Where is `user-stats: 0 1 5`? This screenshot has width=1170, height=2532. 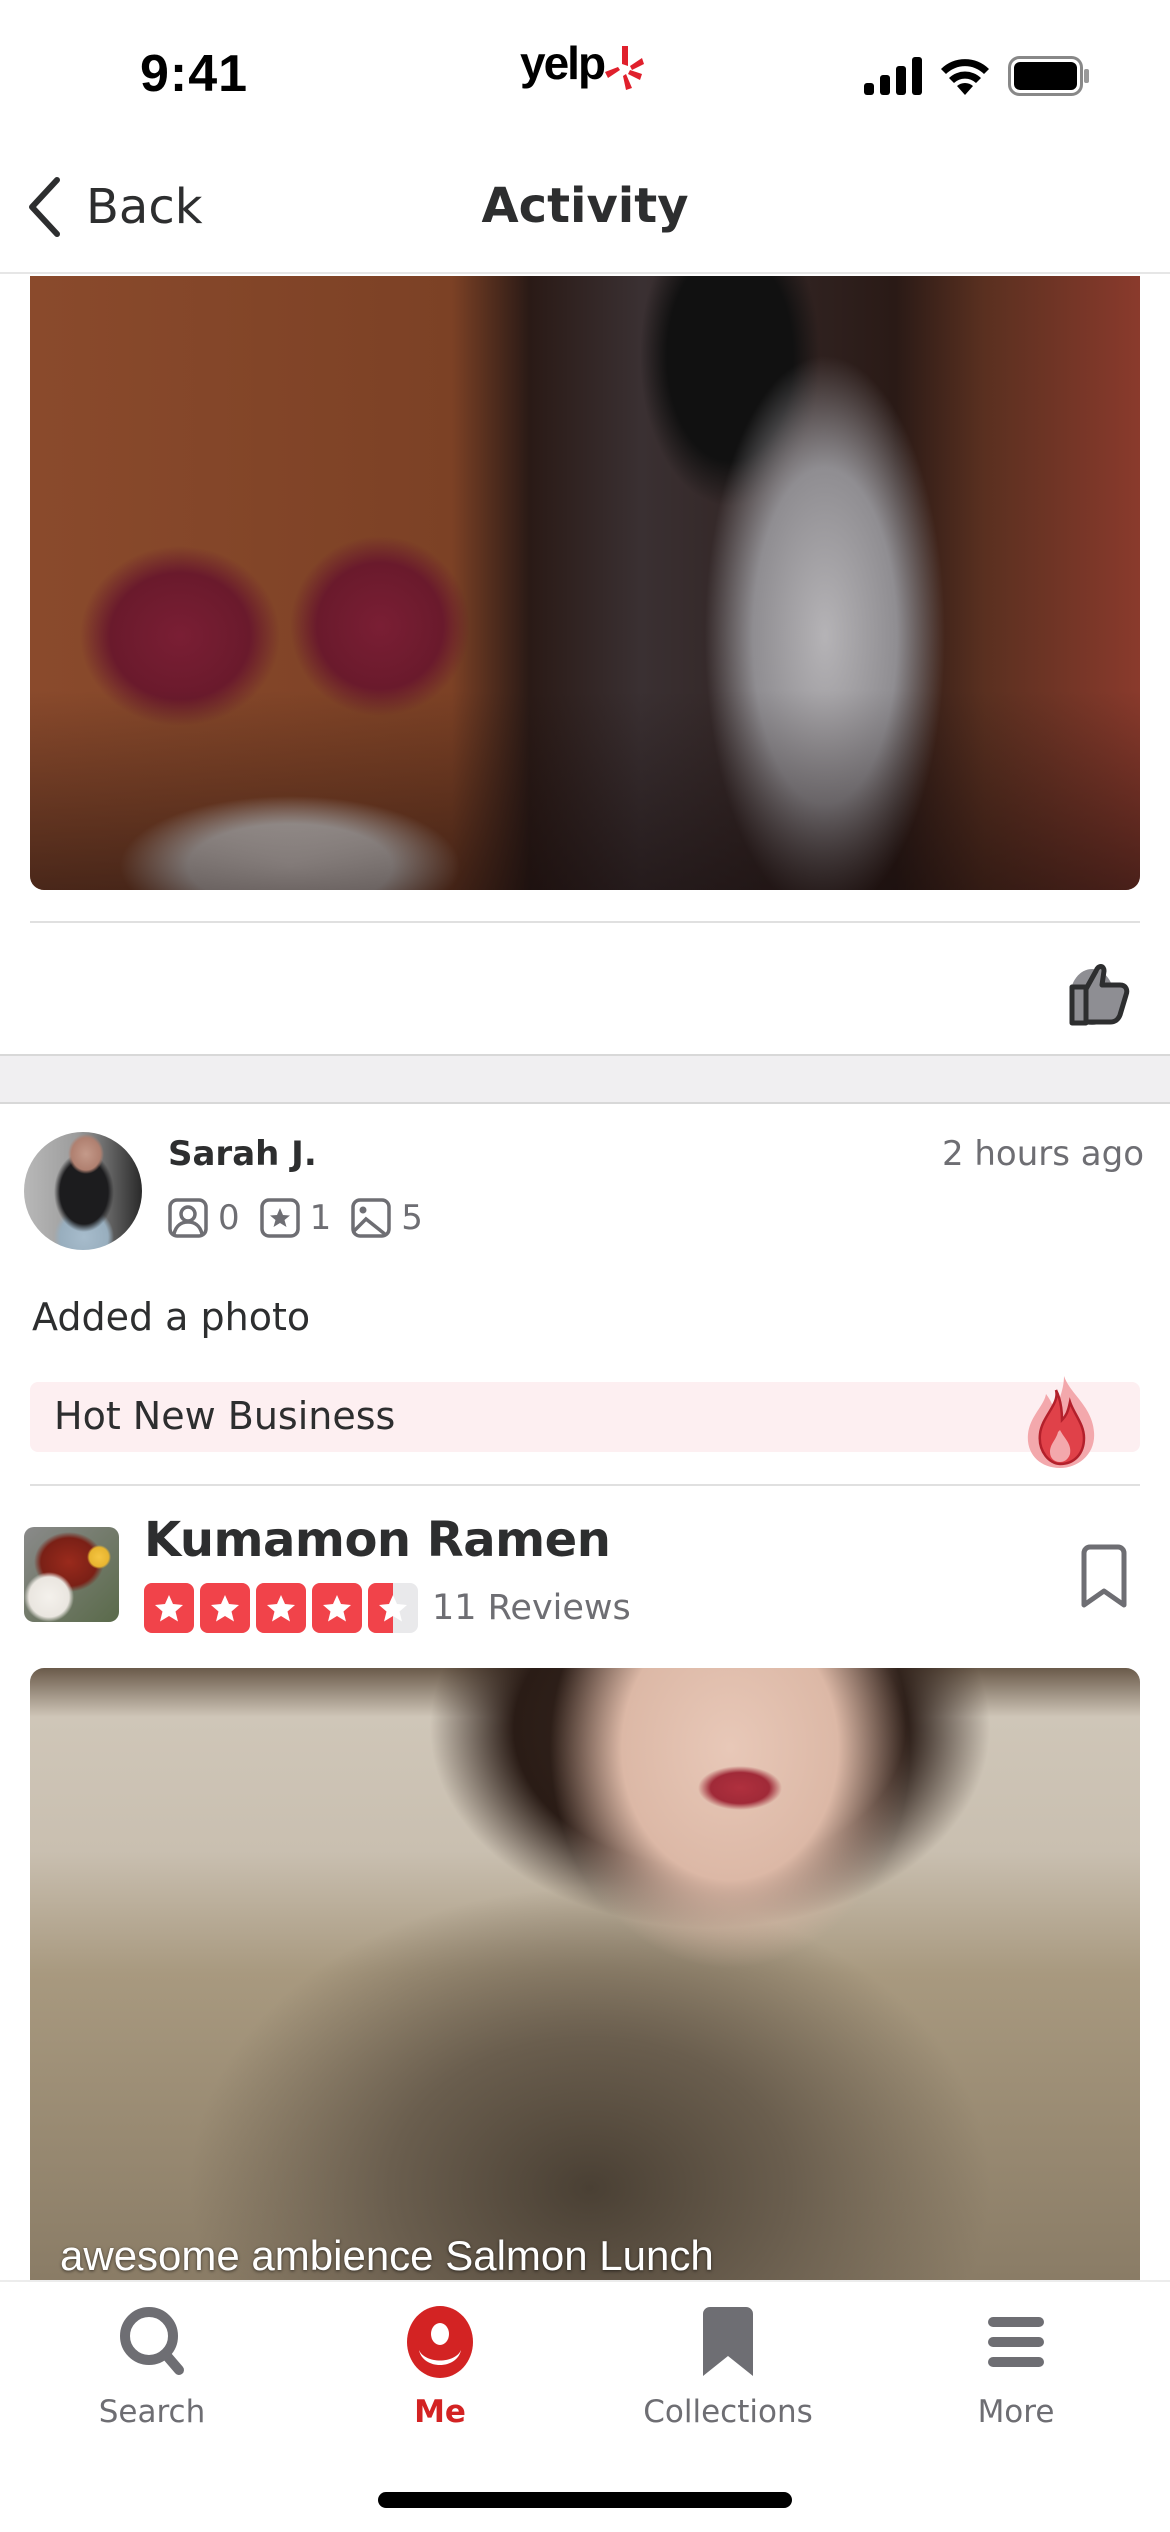 user-stats: 0 1 5 is located at coordinates (305, 1218).